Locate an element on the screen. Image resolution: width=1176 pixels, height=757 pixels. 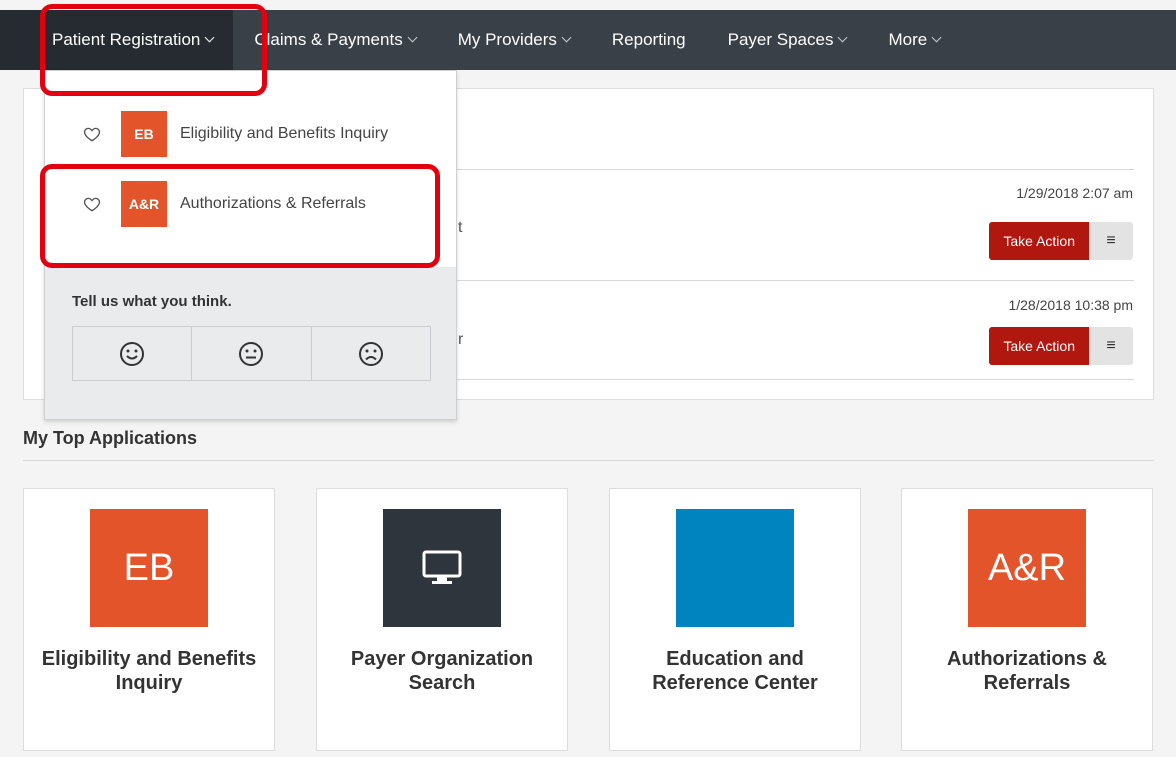
app-name: Authorizations & Referrals is located at coordinates (1027, 671).